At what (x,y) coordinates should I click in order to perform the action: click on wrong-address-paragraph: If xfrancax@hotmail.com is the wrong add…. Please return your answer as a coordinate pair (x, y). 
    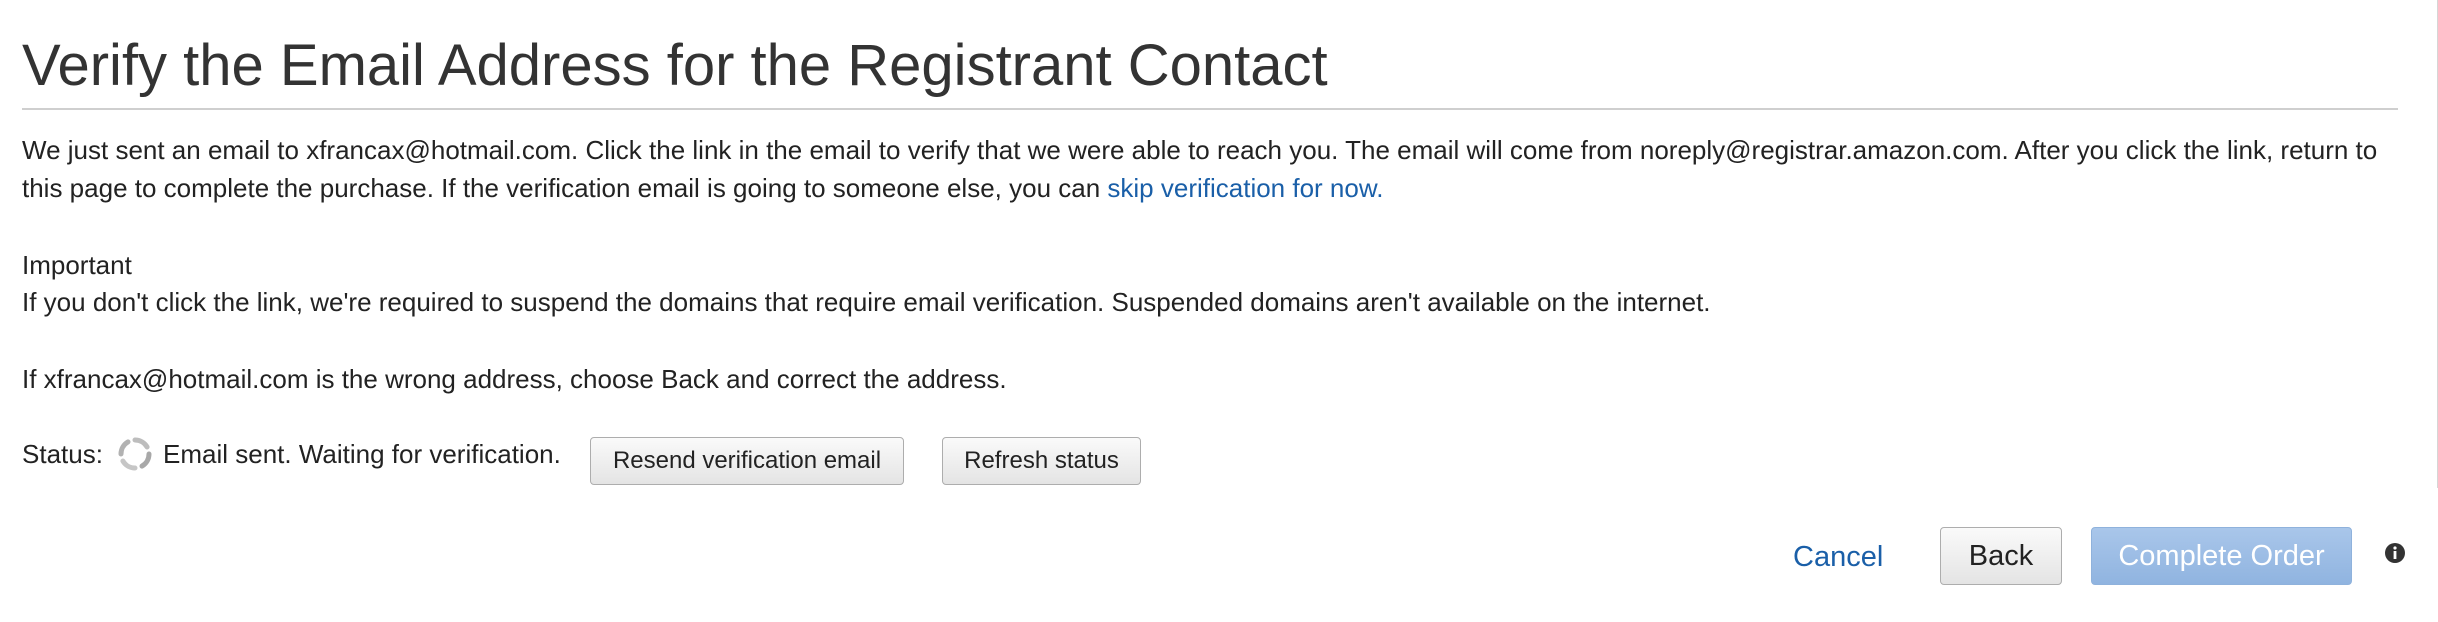
    Looking at the image, I should click on (514, 379).